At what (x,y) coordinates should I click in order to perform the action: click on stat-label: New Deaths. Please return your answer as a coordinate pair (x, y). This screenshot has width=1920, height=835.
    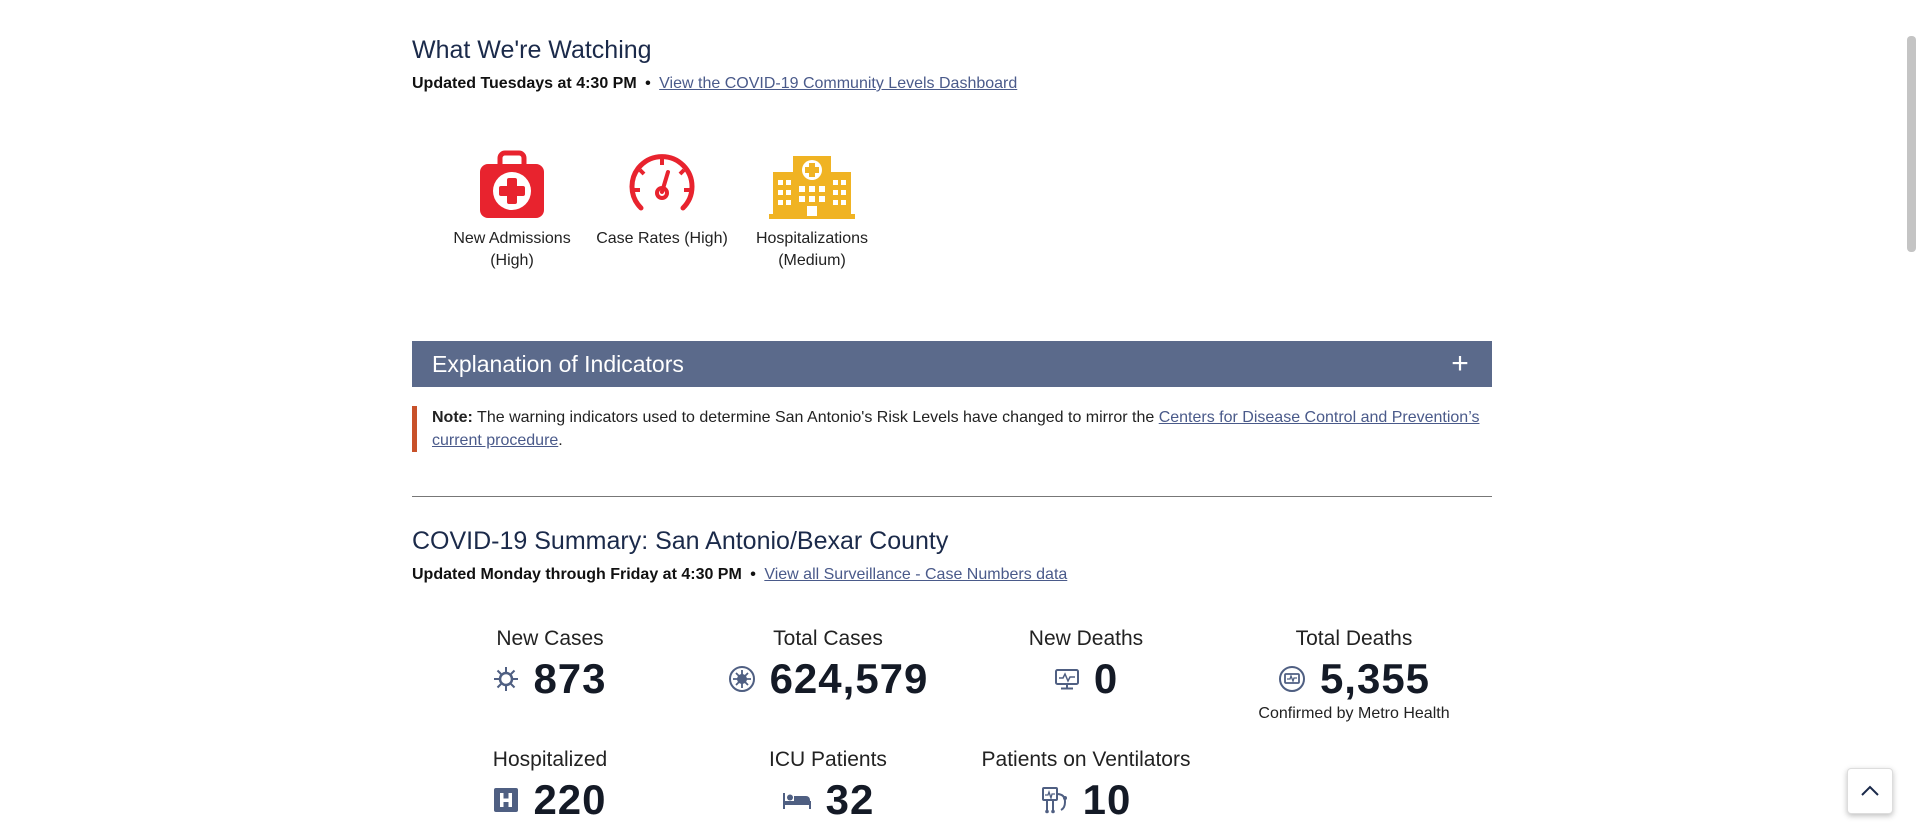
    Looking at the image, I should click on (1086, 638).